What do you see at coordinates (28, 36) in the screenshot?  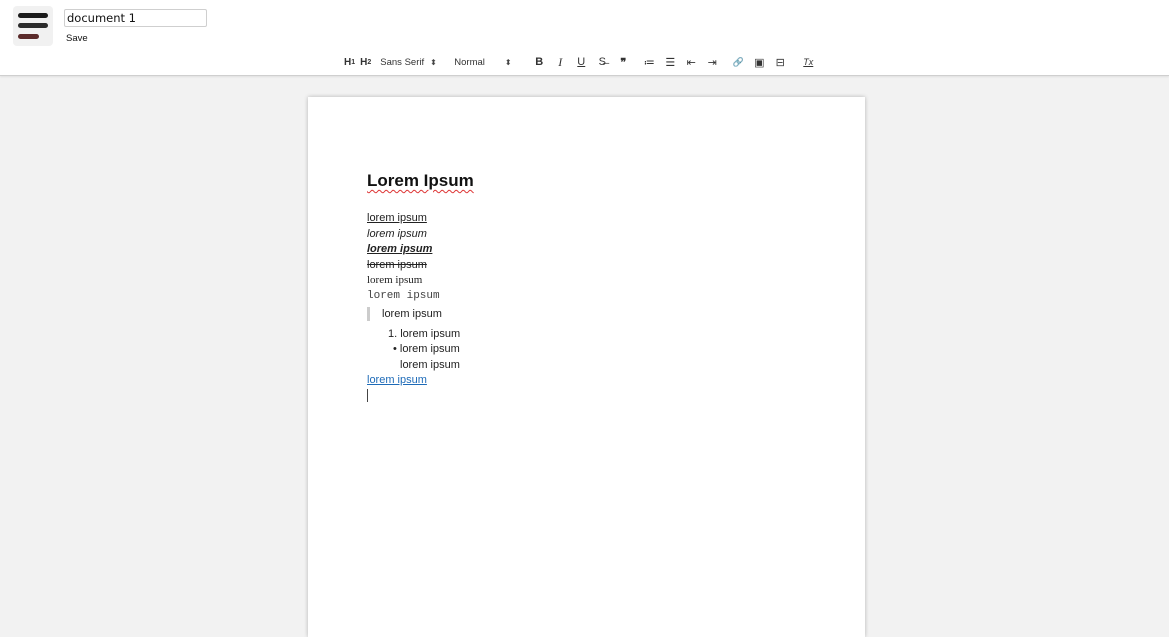 I see `logo-bar-bottom` at bounding box center [28, 36].